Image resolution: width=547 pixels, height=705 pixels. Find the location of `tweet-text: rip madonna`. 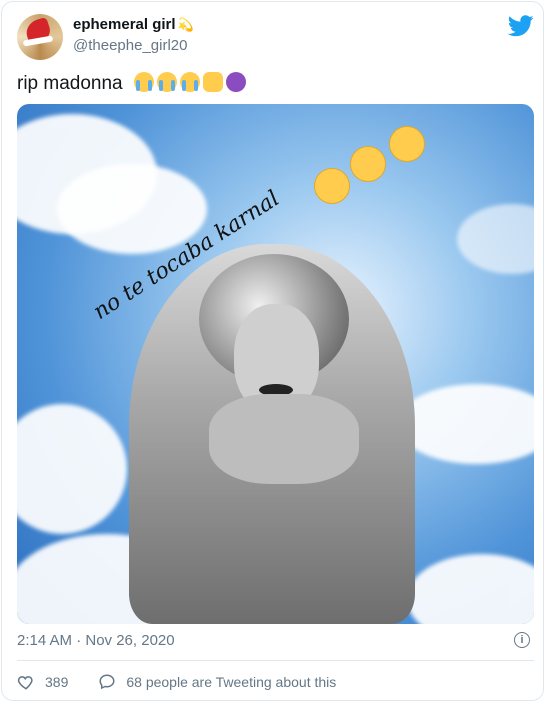

tweet-text: rip madonna is located at coordinates (131, 83).